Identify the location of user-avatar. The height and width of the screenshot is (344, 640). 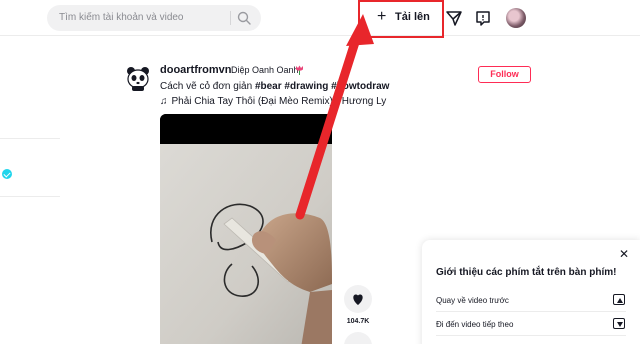
(516, 18).